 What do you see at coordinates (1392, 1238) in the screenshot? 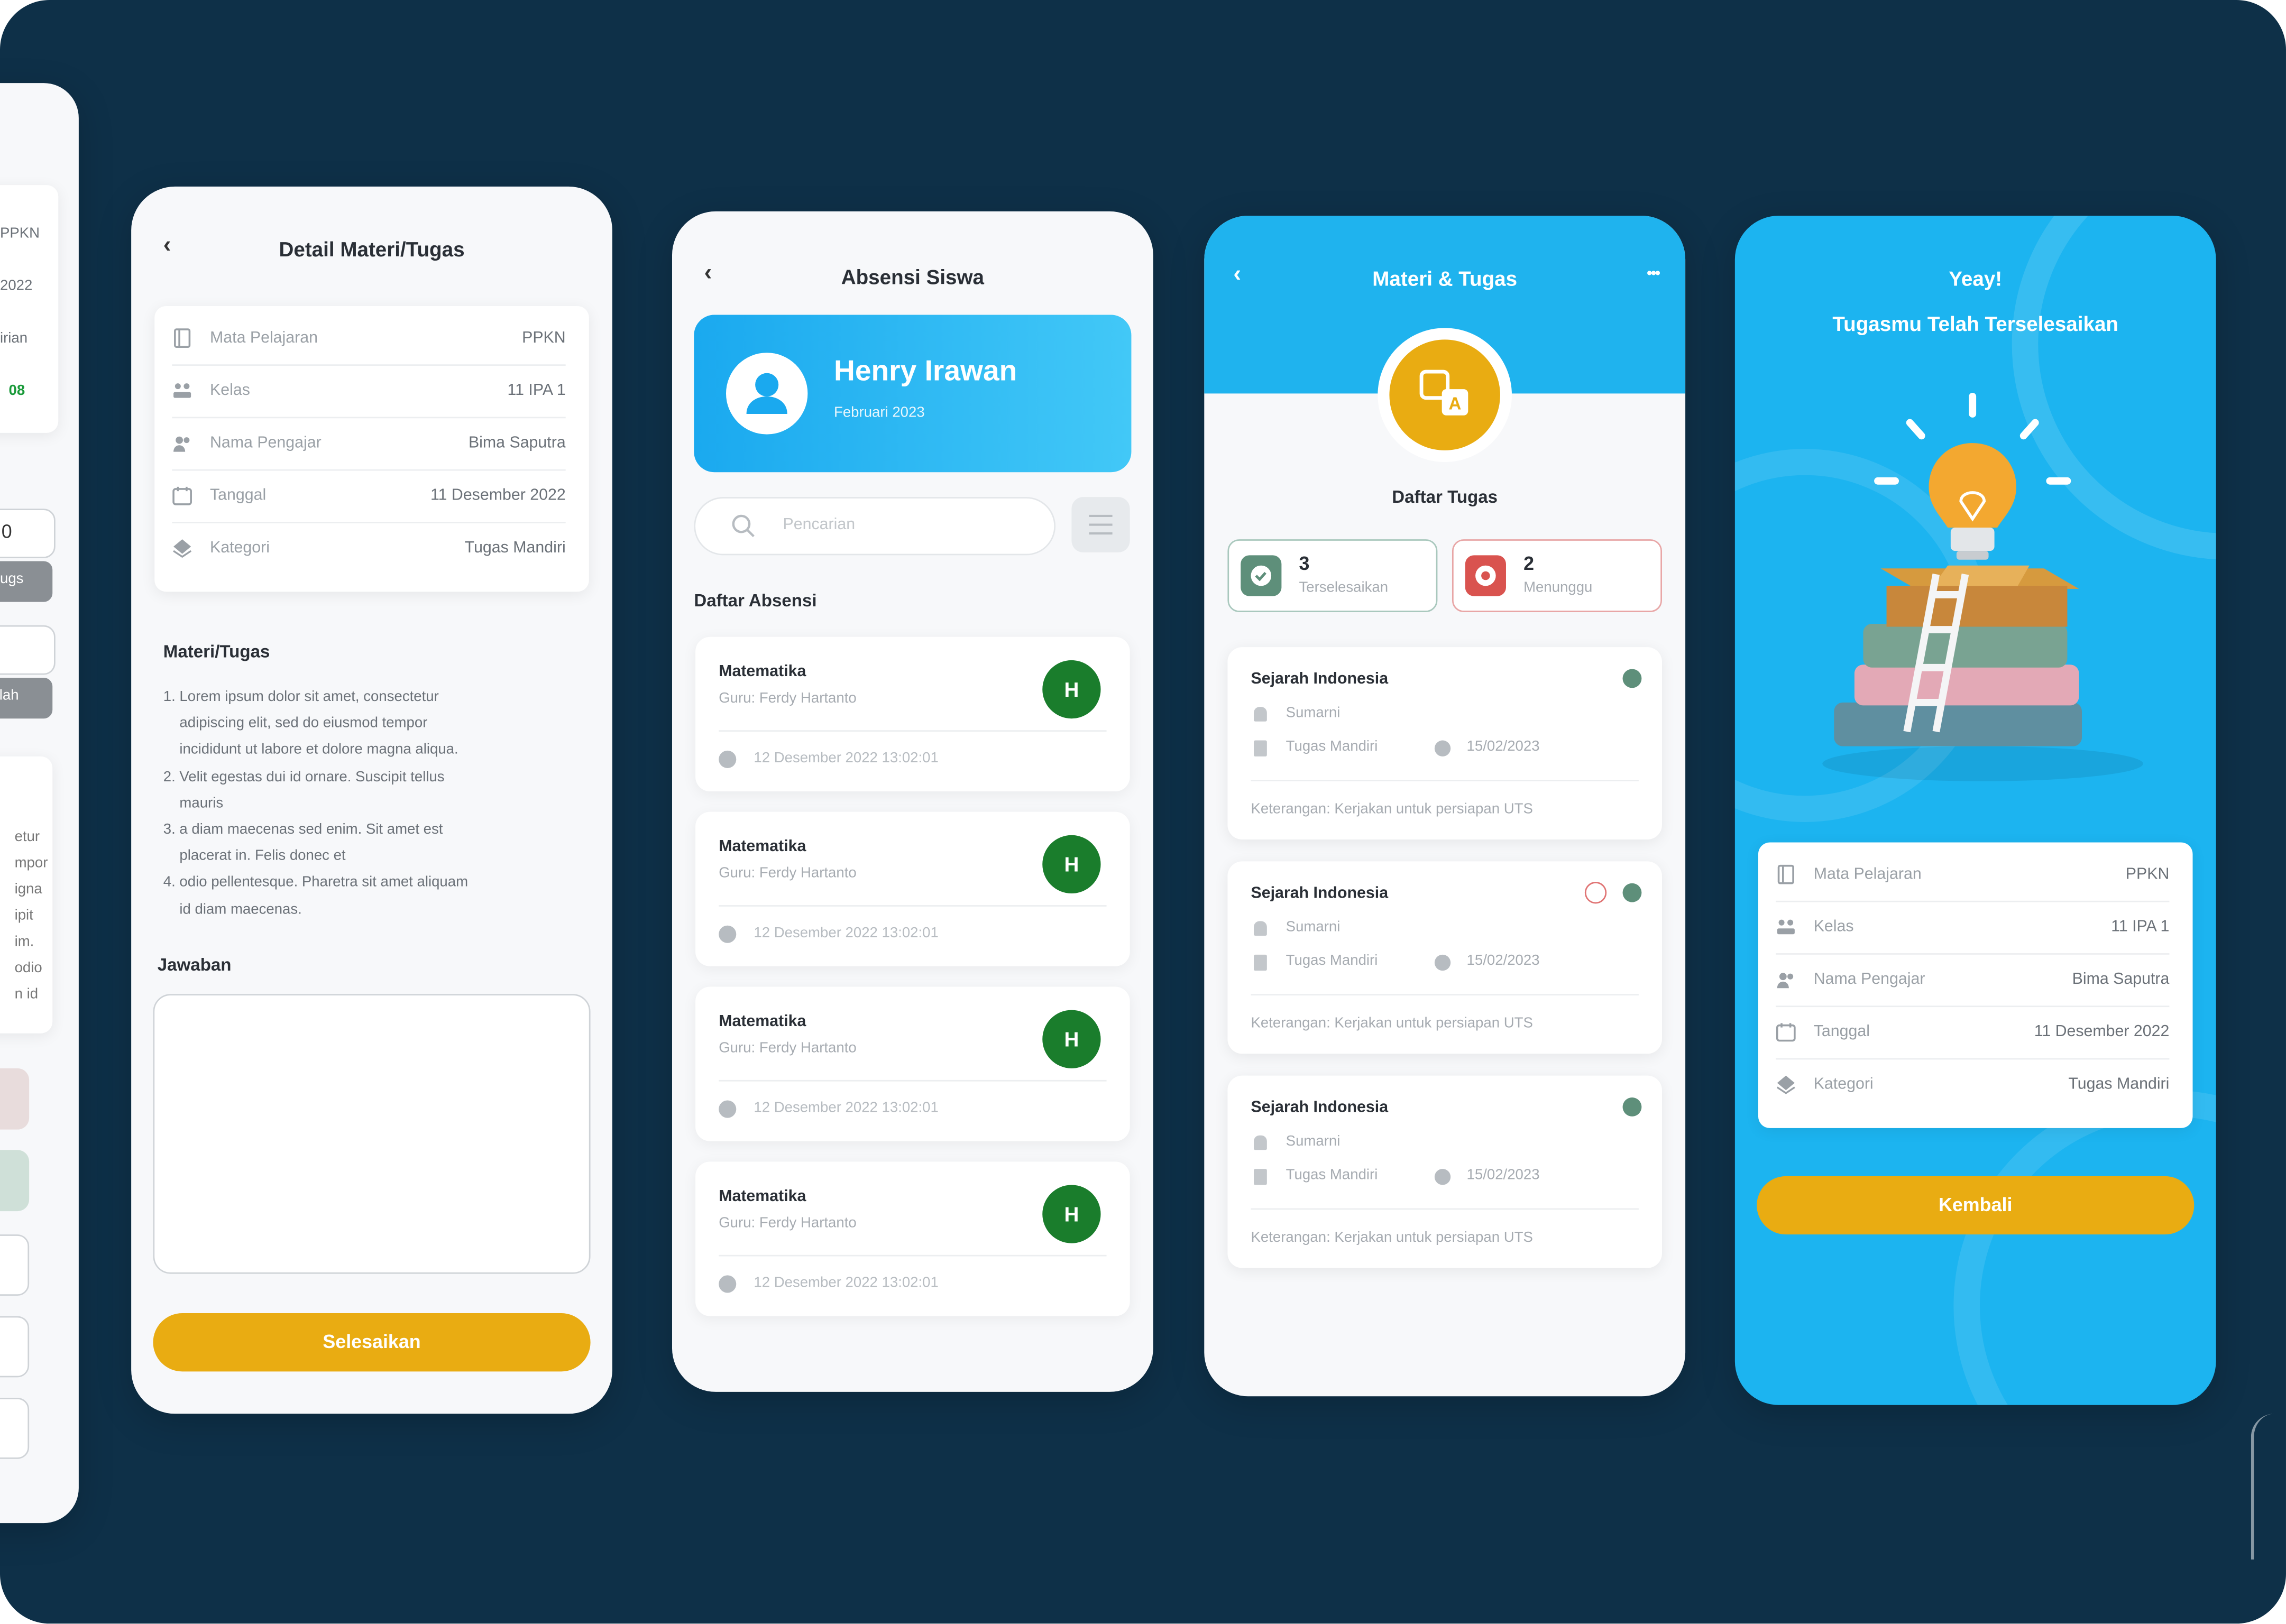
I see `task-note: Keterangan: Kerjakan untuk persiapan UTS` at bounding box center [1392, 1238].